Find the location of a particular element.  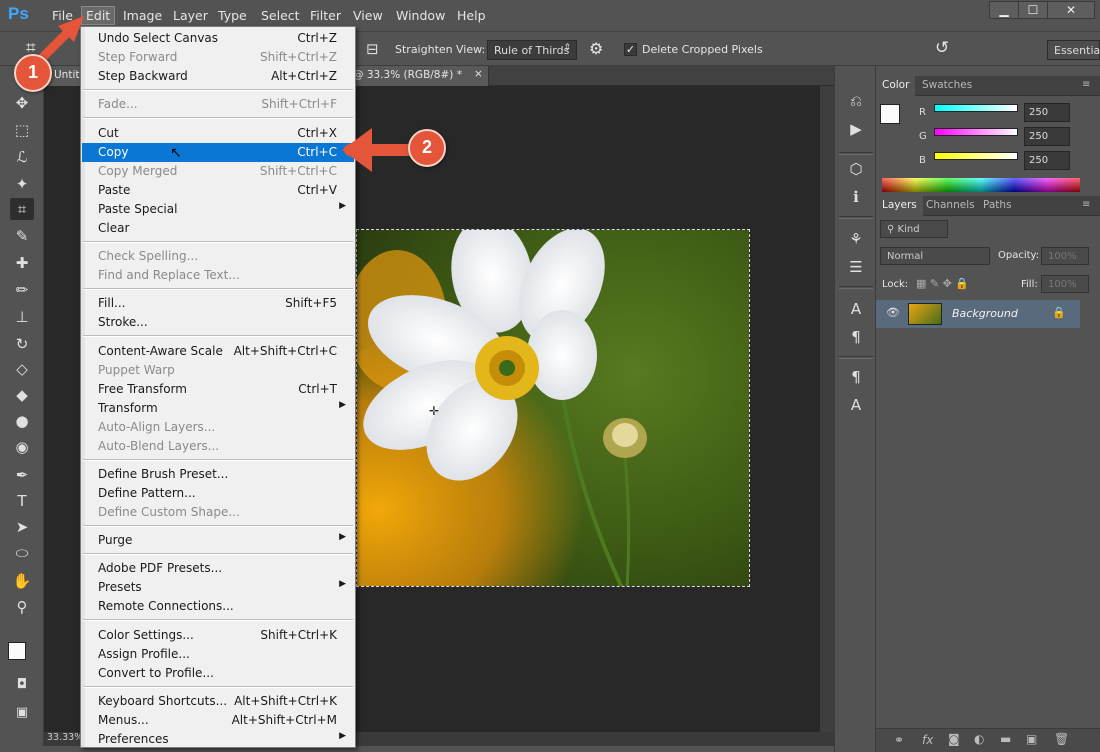

menu-item-keyboard-shortcuts: Keyboard Shortcuts... Alt+Shift+Ctrl+K is located at coordinates (218, 701).